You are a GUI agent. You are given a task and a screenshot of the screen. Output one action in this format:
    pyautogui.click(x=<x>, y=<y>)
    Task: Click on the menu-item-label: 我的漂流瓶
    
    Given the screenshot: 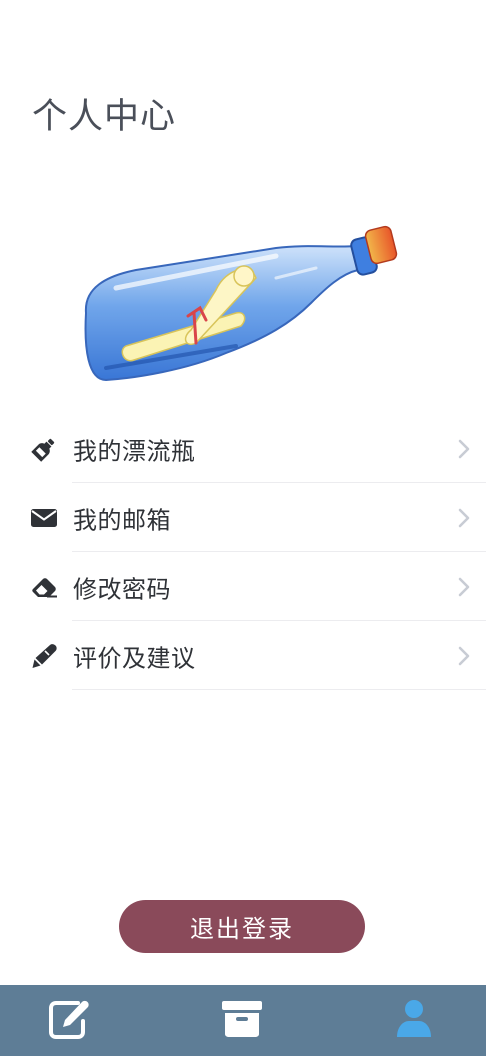 What is the action you would take?
    pyautogui.click(x=134, y=451)
    